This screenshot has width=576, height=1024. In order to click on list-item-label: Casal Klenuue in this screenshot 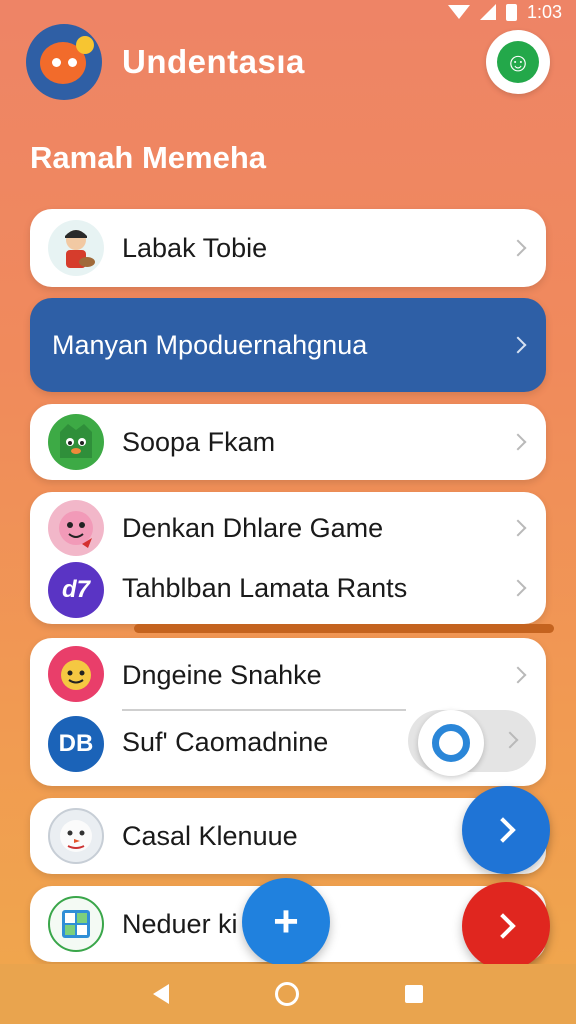, I will do `click(210, 836)`.